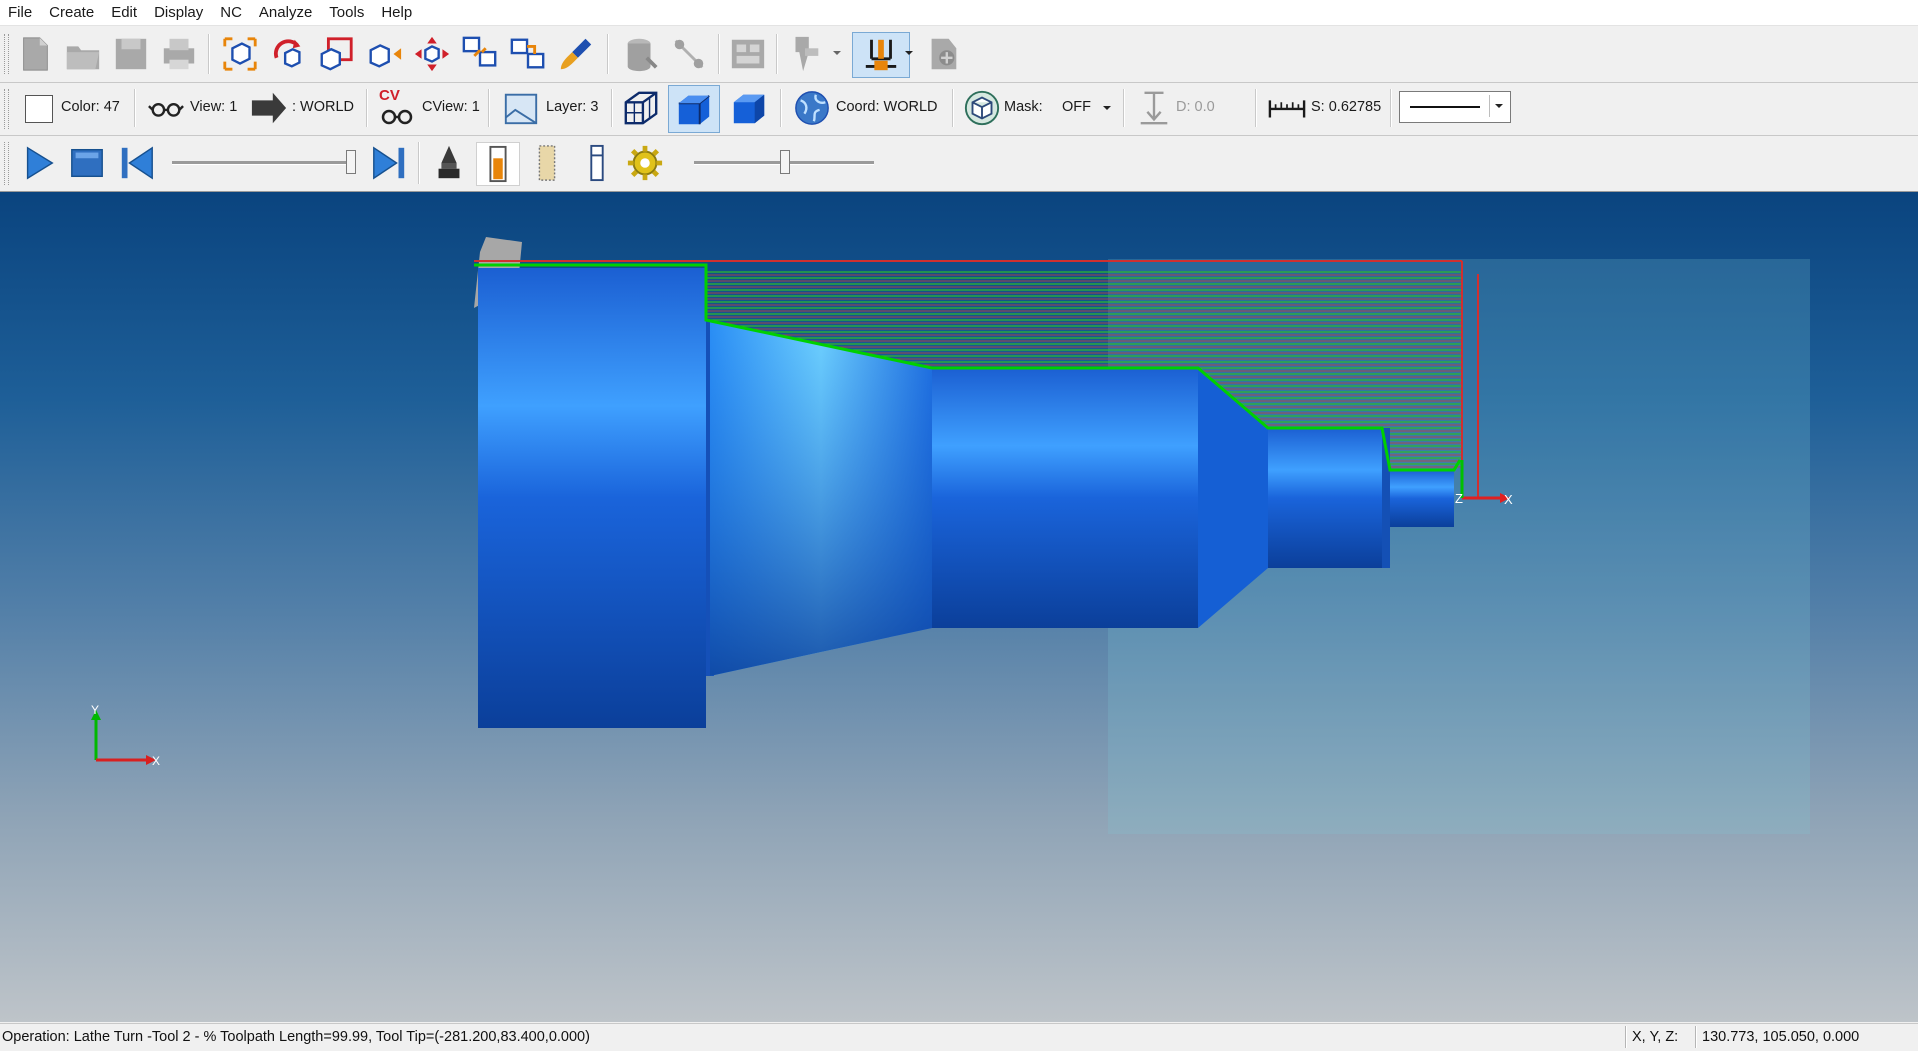  I want to click on tool-holder-dropdown-icon, so click(837, 53).